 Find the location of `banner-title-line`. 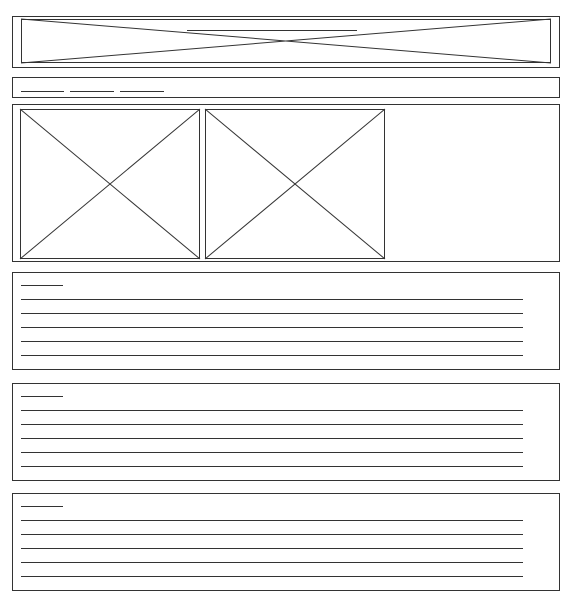

banner-title-line is located at coordinates (272, 30).